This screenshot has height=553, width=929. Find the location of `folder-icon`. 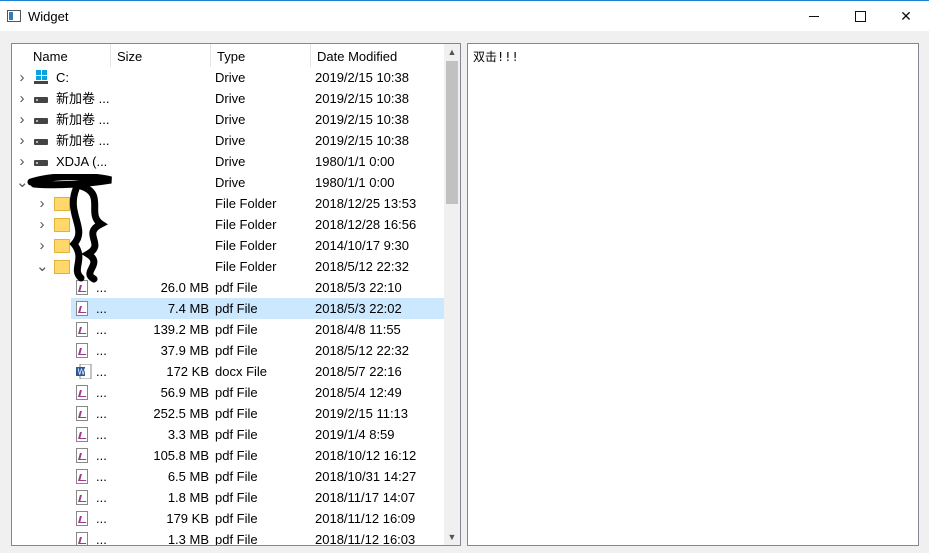

folder-icon is located at coordinates (62, 204).